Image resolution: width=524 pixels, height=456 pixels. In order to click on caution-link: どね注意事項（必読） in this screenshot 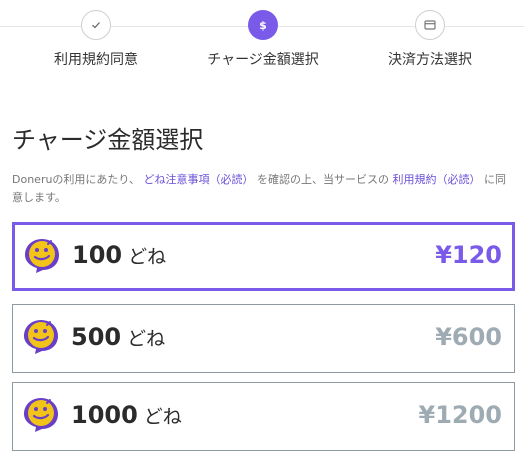, I will do `click(199, 179)`.